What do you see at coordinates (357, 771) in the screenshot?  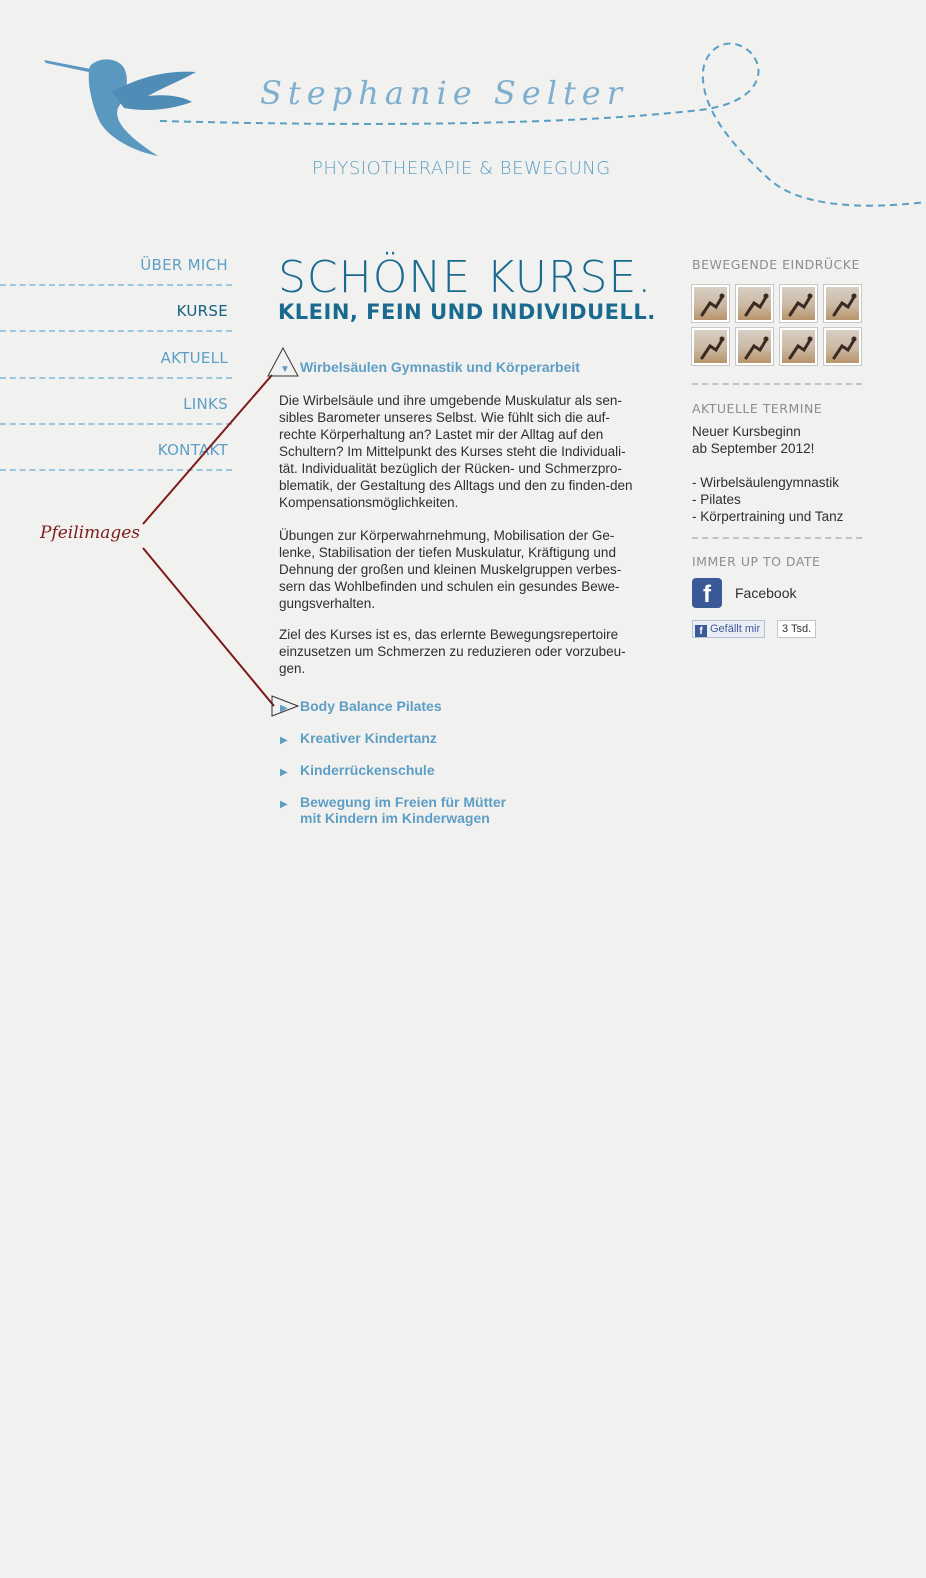 I see `accordion-item-kinderrueckenschule: ▶ Kinderrückenschule` at bounding box center [357, 771].